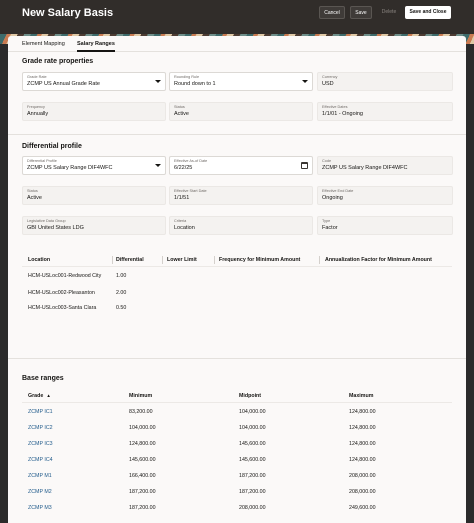 Image resolution: width=474 pixels, height=523 pixels. Describe the element at coordinates (237, 44) in the screenshot. I see `tab-bar: Element Mapping Salary Ranges` at that location.